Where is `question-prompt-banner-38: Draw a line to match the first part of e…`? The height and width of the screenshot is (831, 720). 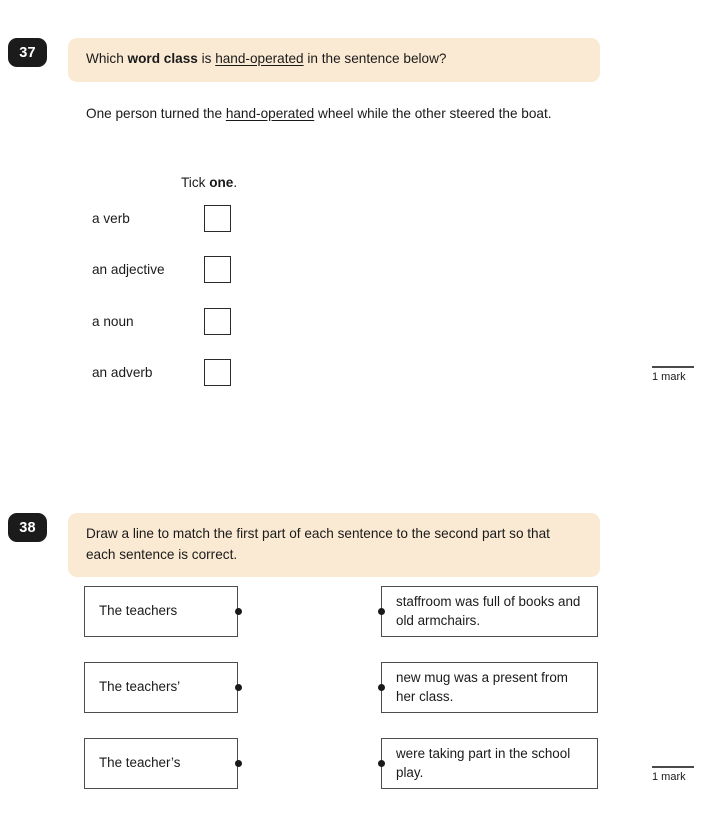 question-prompt-banner-38: Draw a line to match the first part of e… is located at coordinates (334, 545).